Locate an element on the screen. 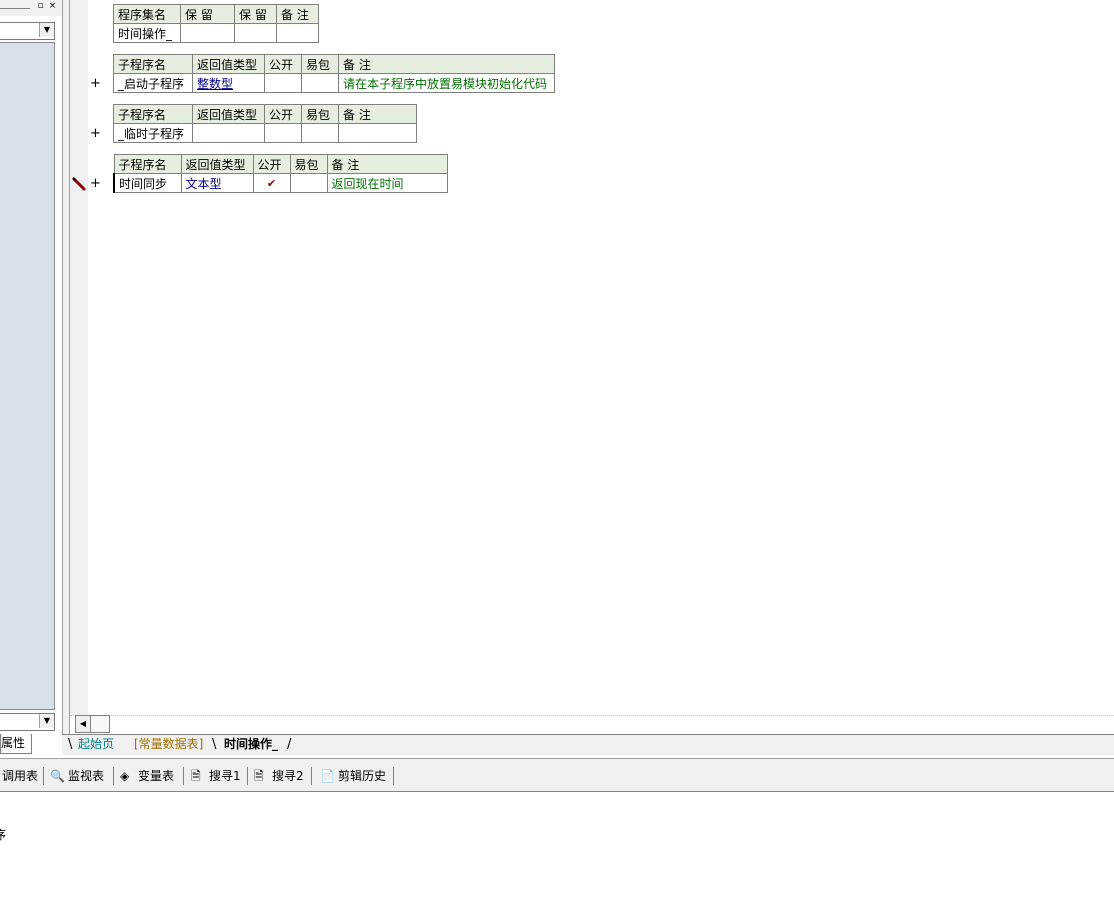 This screenshot has width=1114, height=915. sub-name-cell: 时间同步 is located at coordinates (147, 183).